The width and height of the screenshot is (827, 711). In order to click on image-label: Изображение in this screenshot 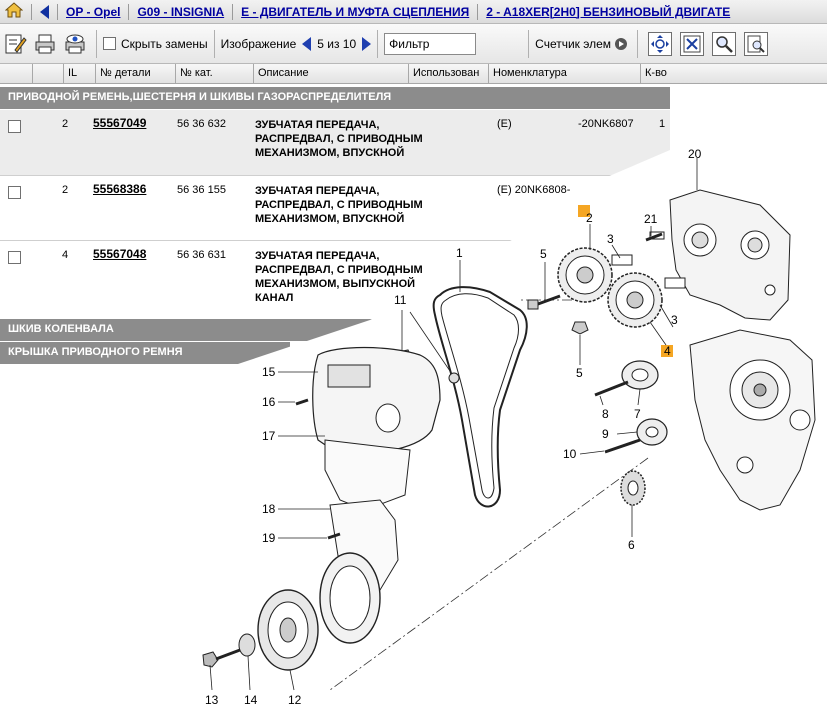, I will do `click(258, 43)`.